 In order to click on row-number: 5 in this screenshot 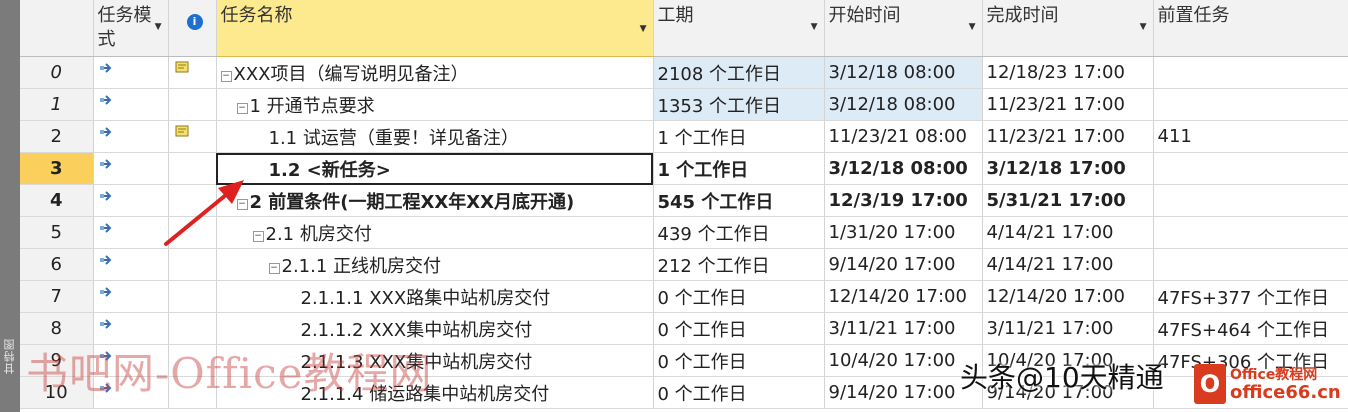, I will do `click(57, 232)`.